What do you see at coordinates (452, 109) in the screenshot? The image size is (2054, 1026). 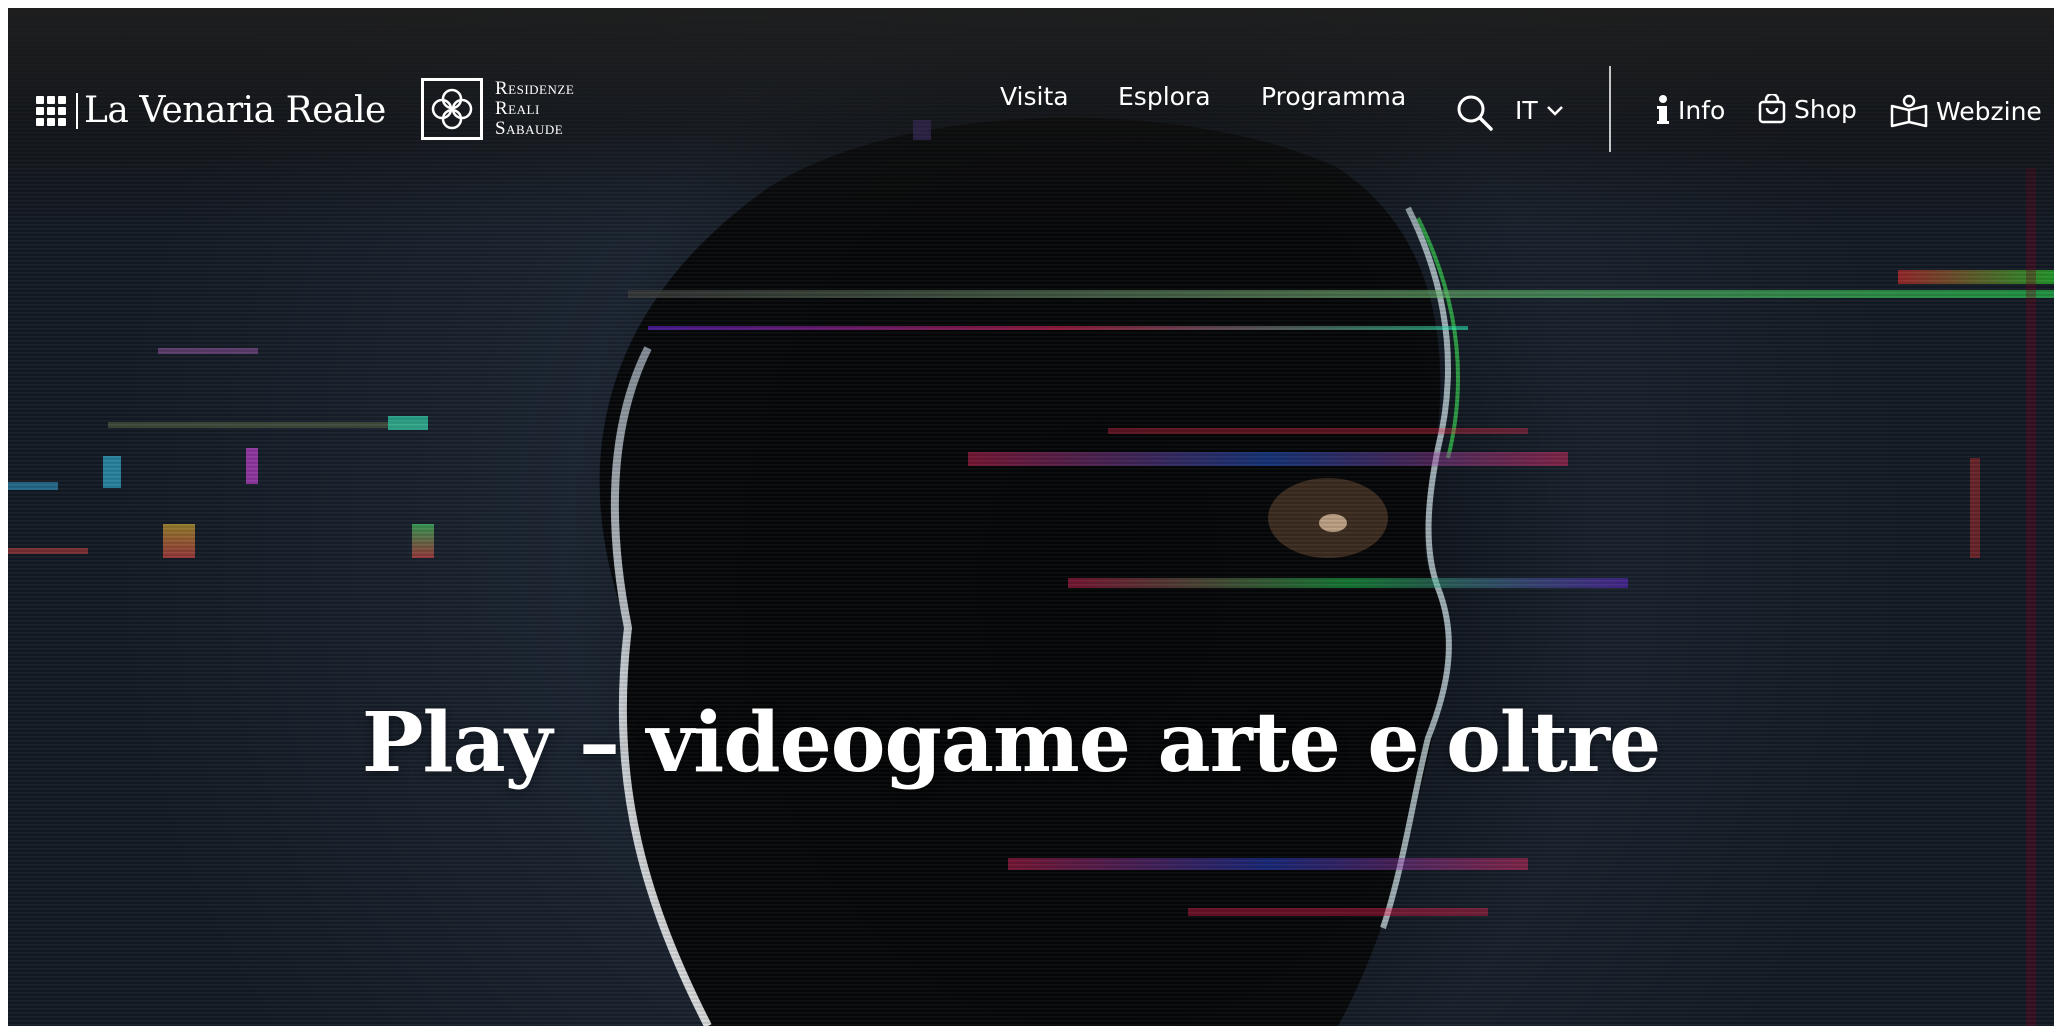 I see `residenze-emblem-icon` at bounding box center [452, 109].